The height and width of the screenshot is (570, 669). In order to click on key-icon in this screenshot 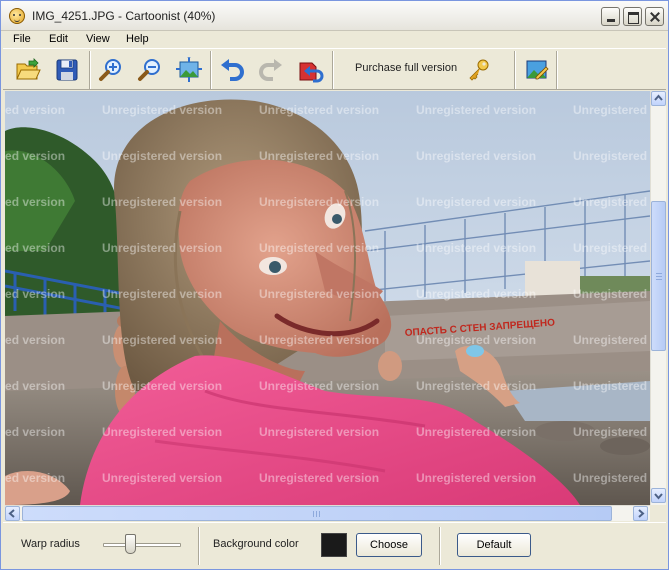, I will do `click(479, 70)`.